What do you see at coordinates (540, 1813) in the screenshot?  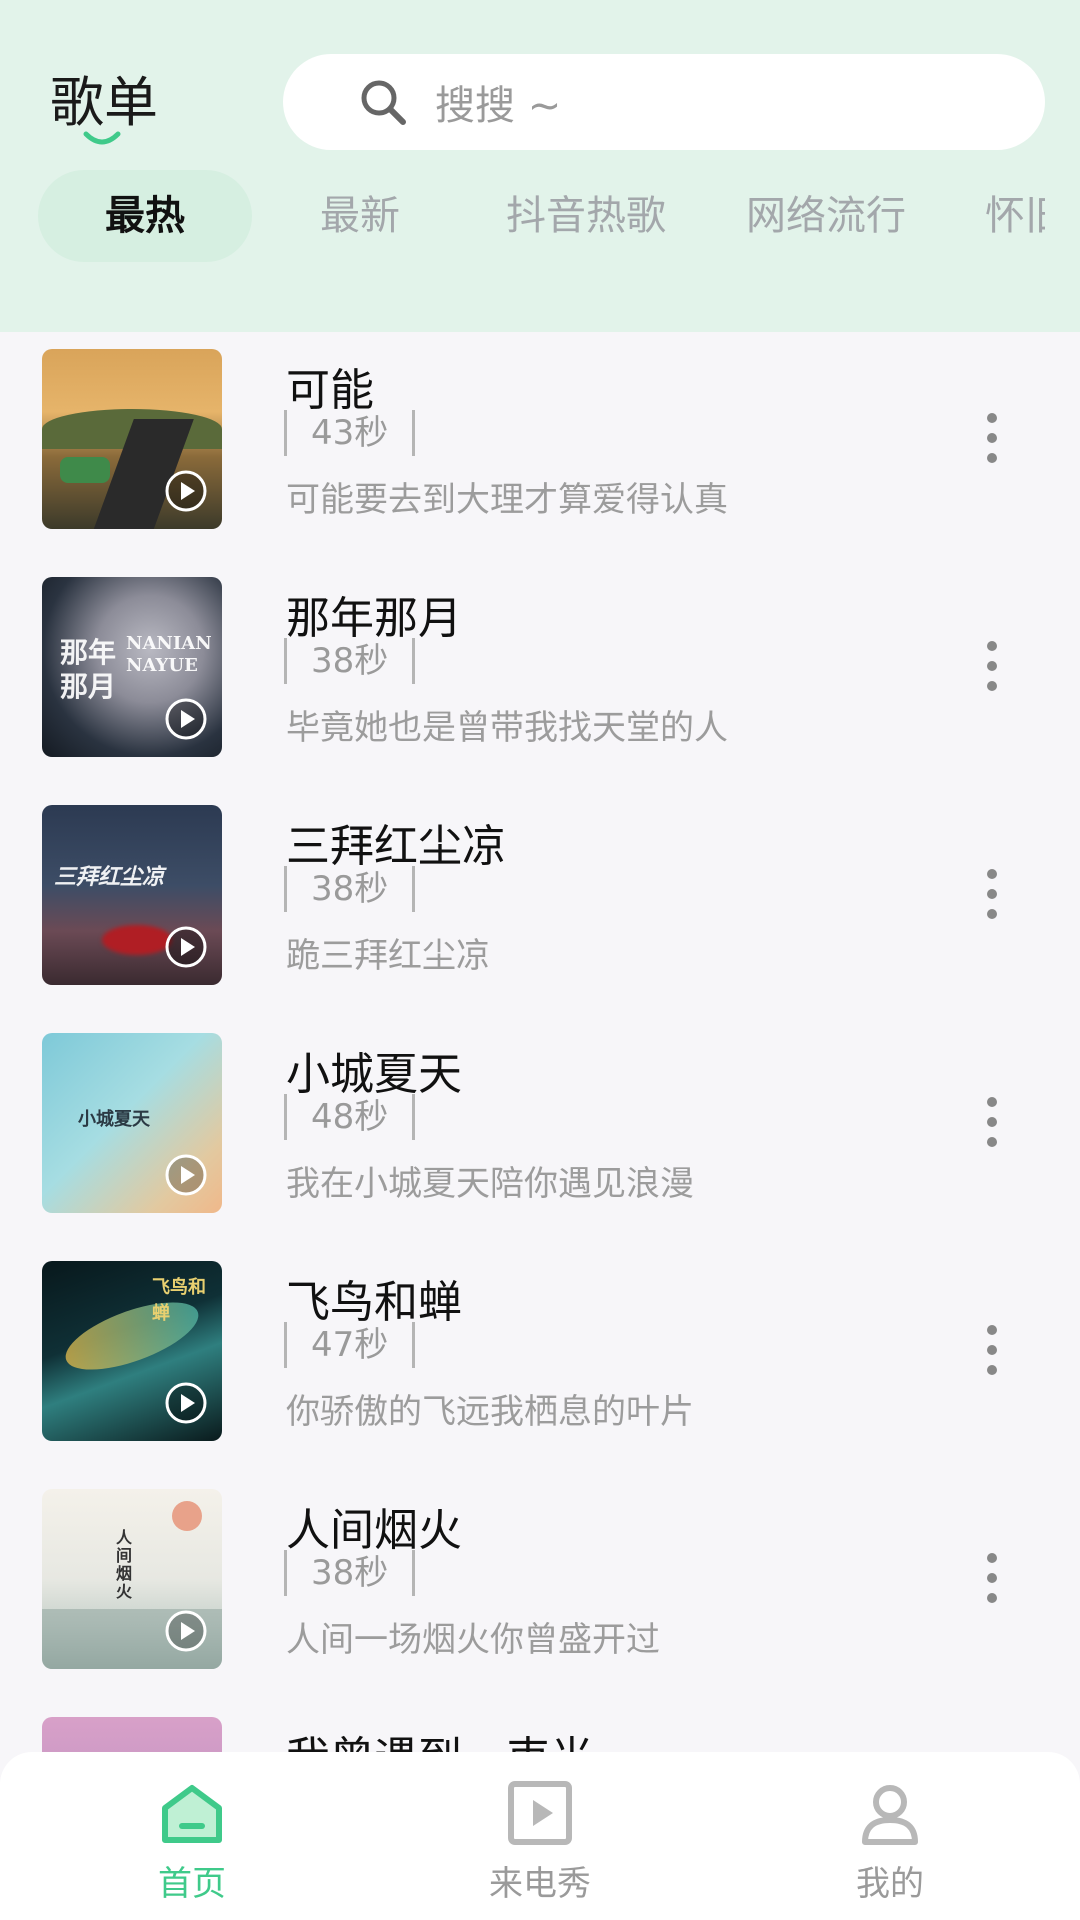 I see `video-play-icon` at bounding box center [540, 1813].